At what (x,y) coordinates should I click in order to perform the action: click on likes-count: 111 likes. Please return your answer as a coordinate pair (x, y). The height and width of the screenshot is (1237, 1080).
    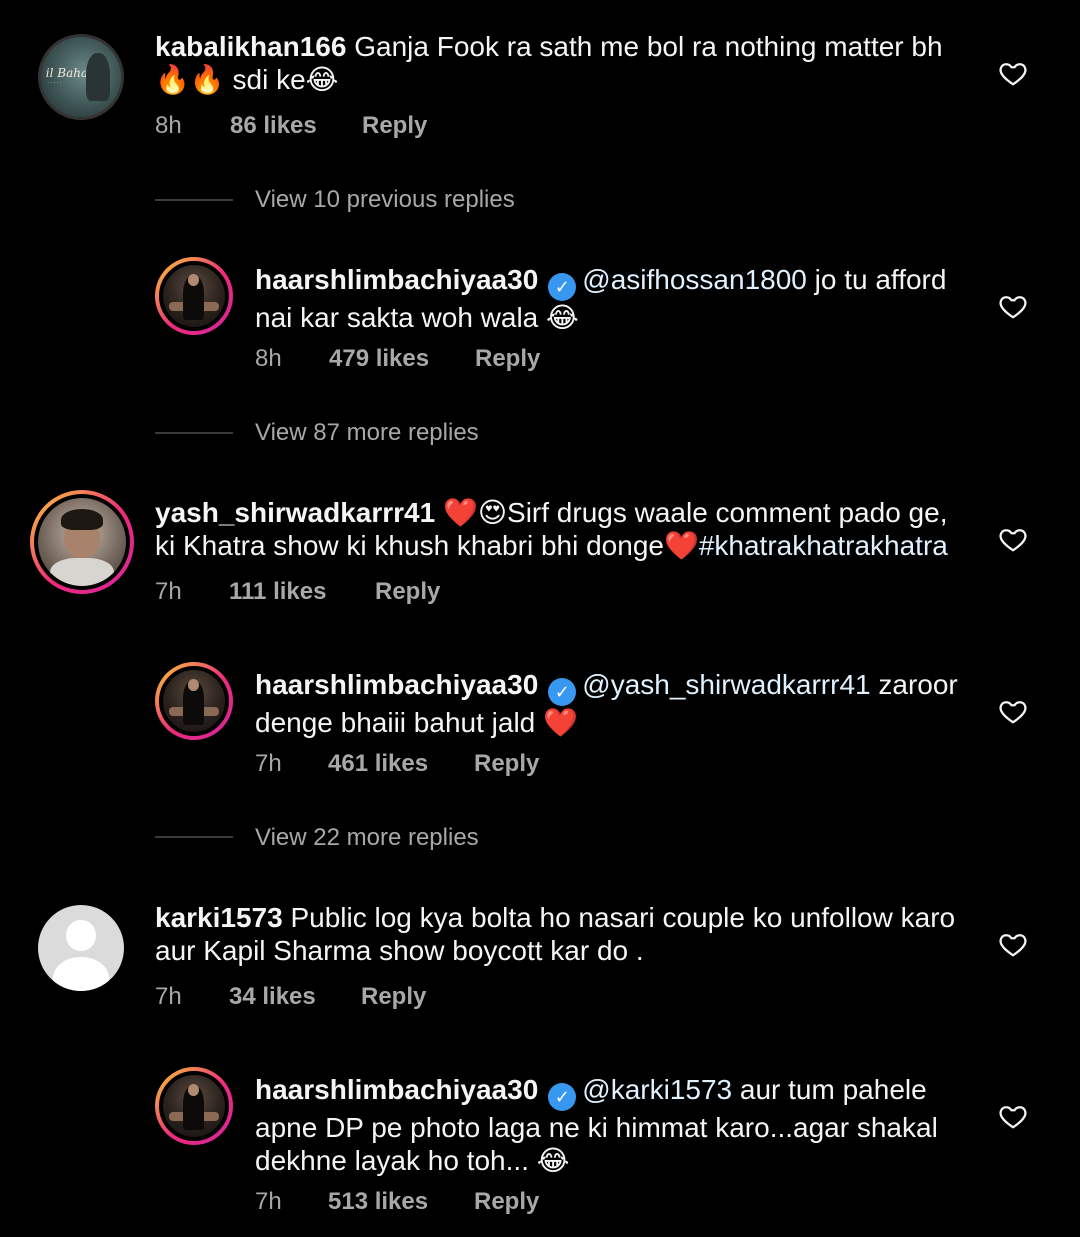
    Looking at the image, I should click on (277, 592).